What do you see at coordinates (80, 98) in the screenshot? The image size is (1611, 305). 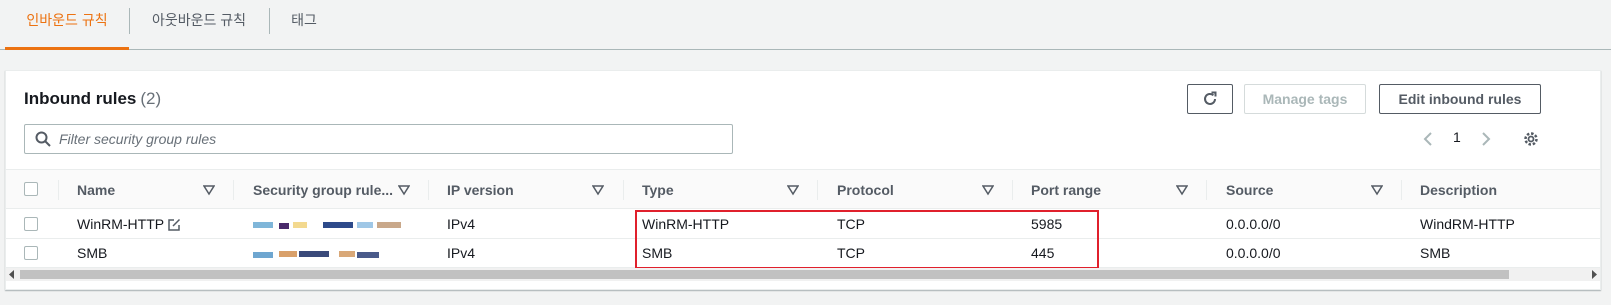 I see `panel-title-text: Inbound rules` at bounding box center [80, 98].